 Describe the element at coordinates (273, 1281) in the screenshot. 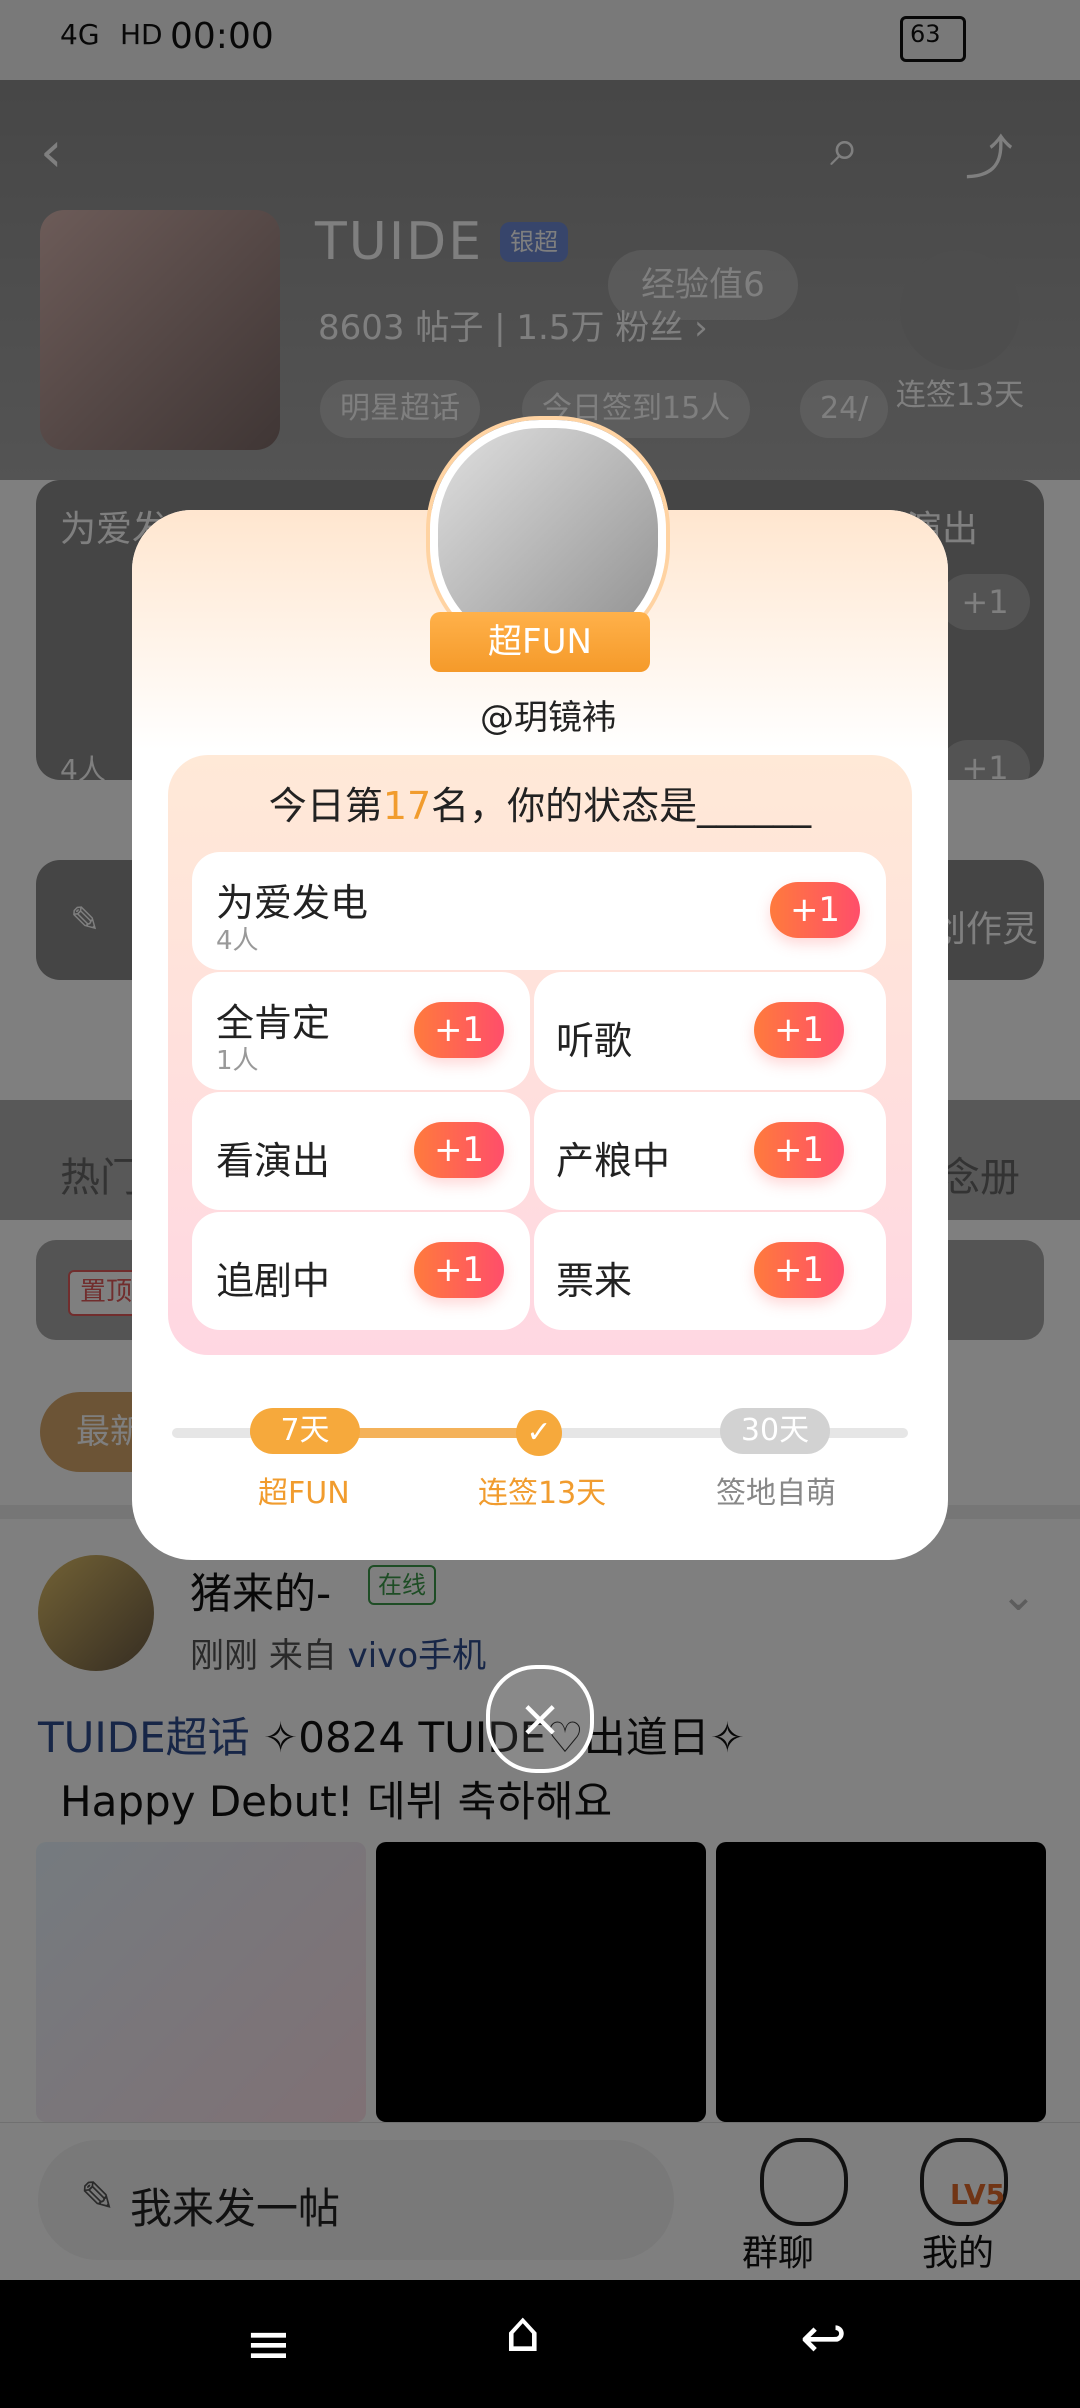

I see `option-label: 追剧中` at that location.